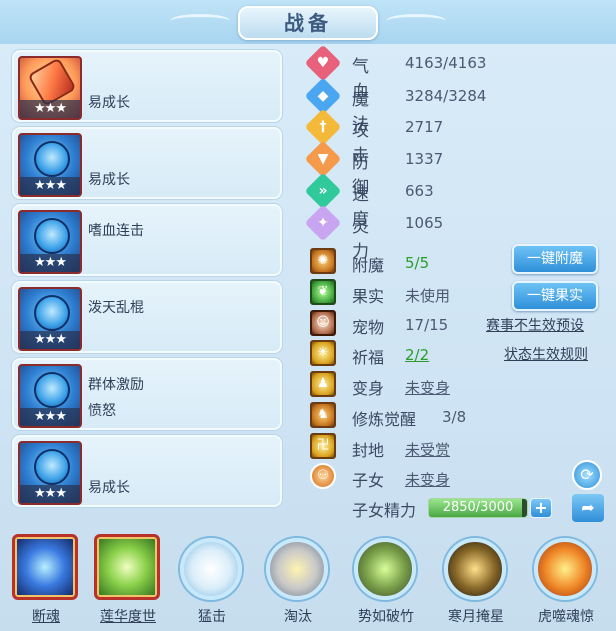 This screenshot has width=616, height=631. I want to click on pet-card-6: ★★★ 易成长, so click(147, 471).